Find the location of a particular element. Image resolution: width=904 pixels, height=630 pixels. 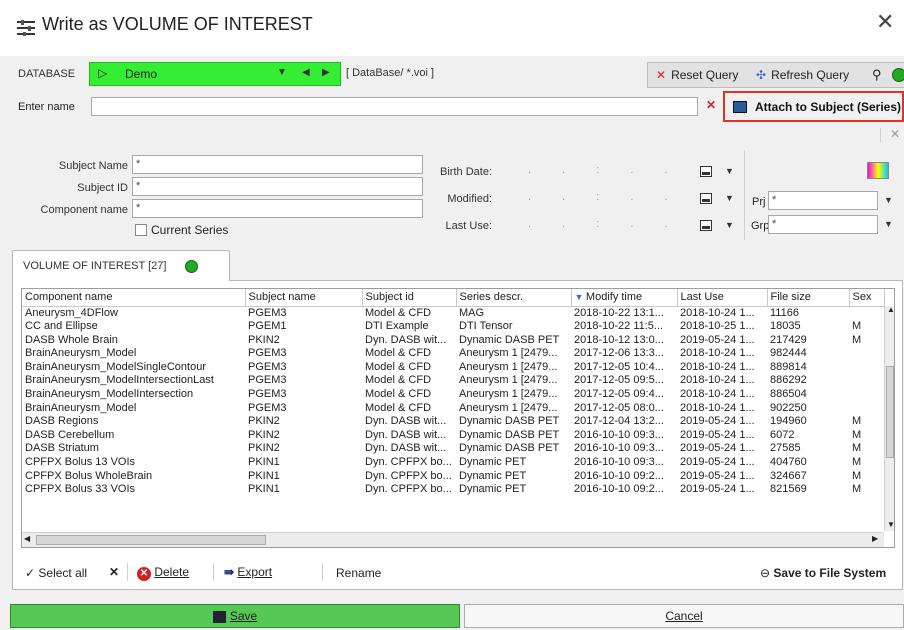

column-header: Subject id is located at coordinates (409, 298).